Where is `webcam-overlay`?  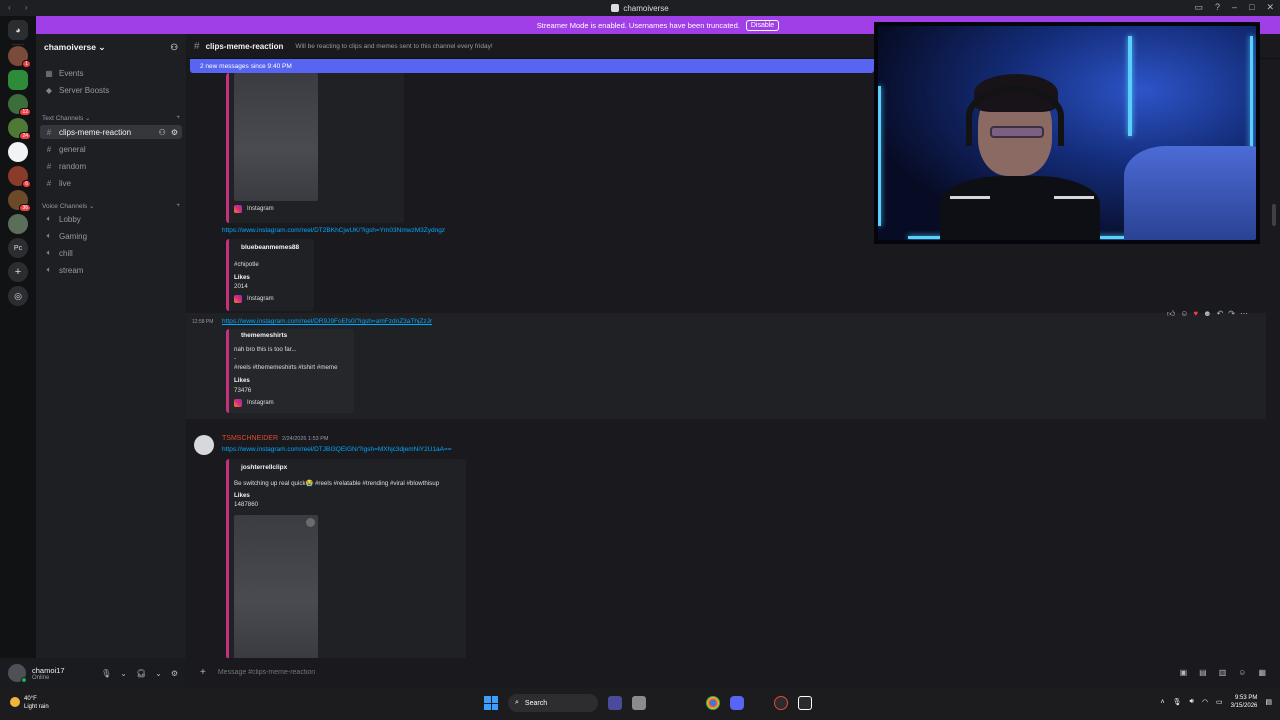
webcam-overlay is located at coordinates (1067, 133).